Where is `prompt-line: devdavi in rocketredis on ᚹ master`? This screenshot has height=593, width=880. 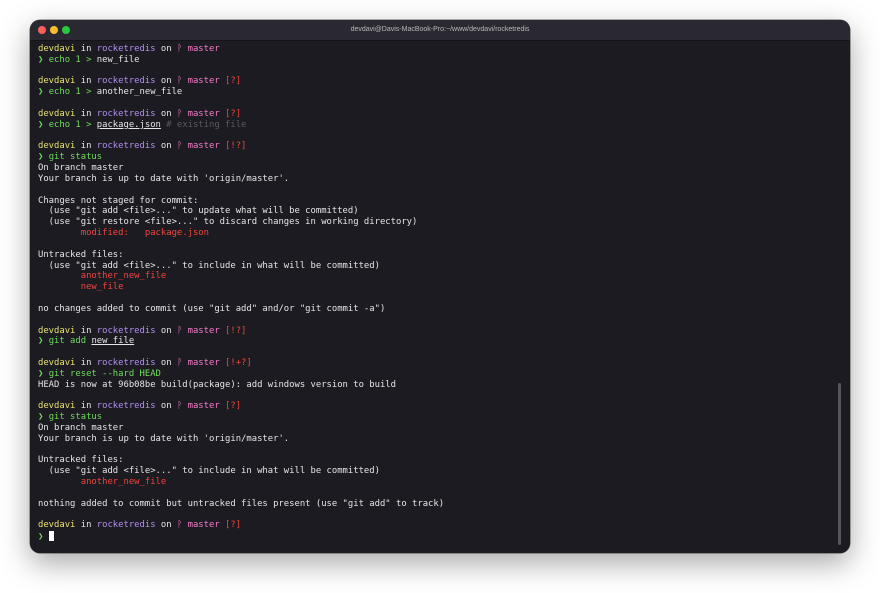 prompt-line: devdavi in rocketredis on ᚹ master is located at coordinates (433, 49).